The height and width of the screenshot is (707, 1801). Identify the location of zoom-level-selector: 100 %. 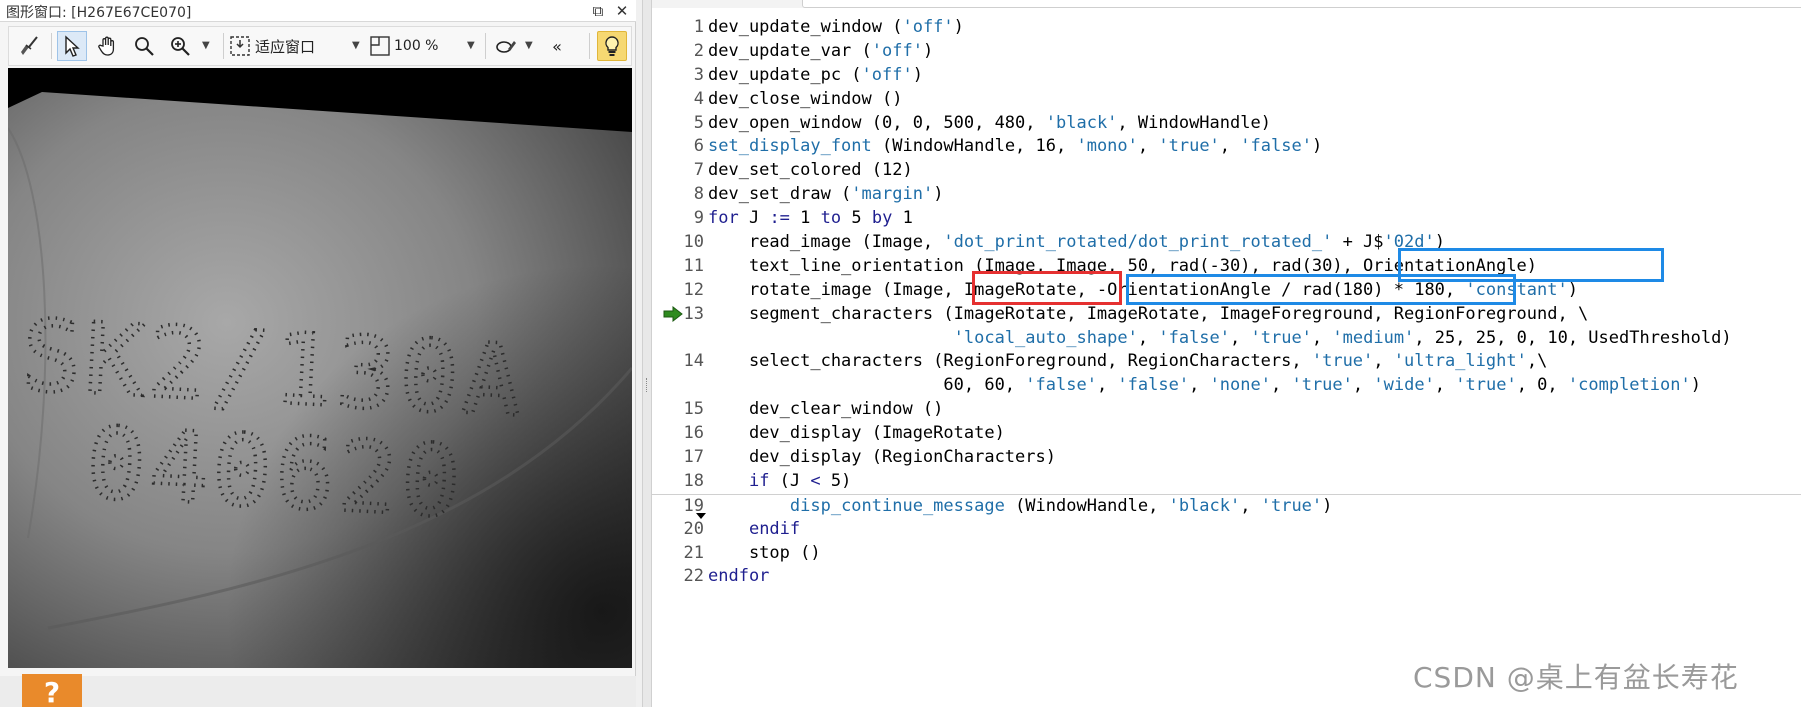
(419, 46).